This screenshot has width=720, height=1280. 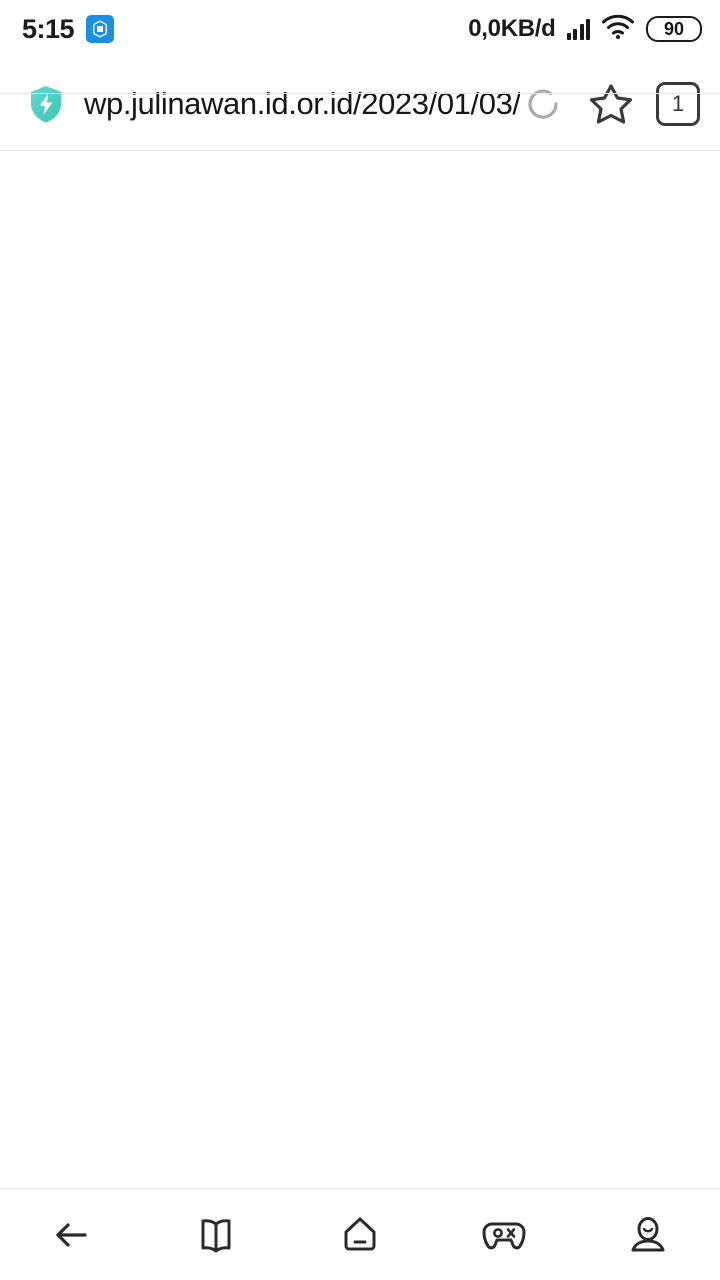 I want to click on url-bar-actions: 1, so click(x=610, y=104).